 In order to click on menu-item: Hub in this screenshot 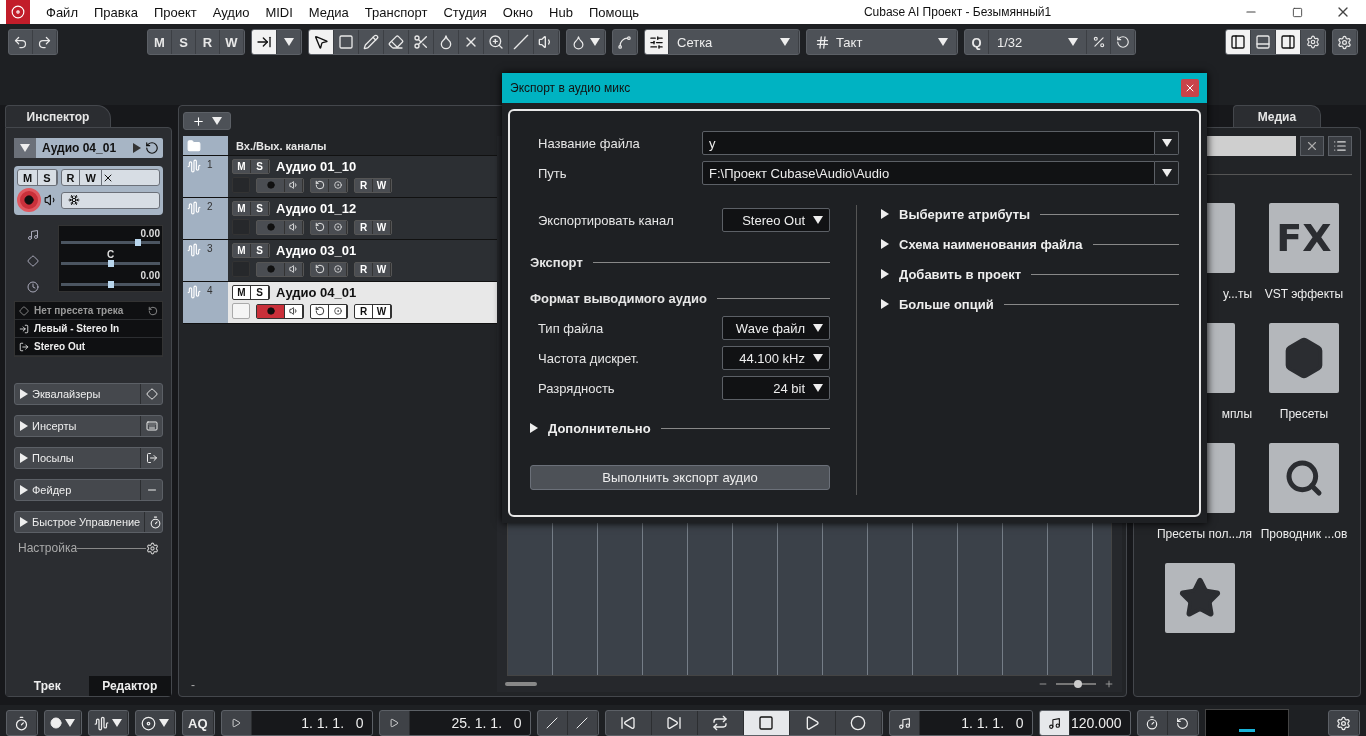, I will do `click(561, 12)`.